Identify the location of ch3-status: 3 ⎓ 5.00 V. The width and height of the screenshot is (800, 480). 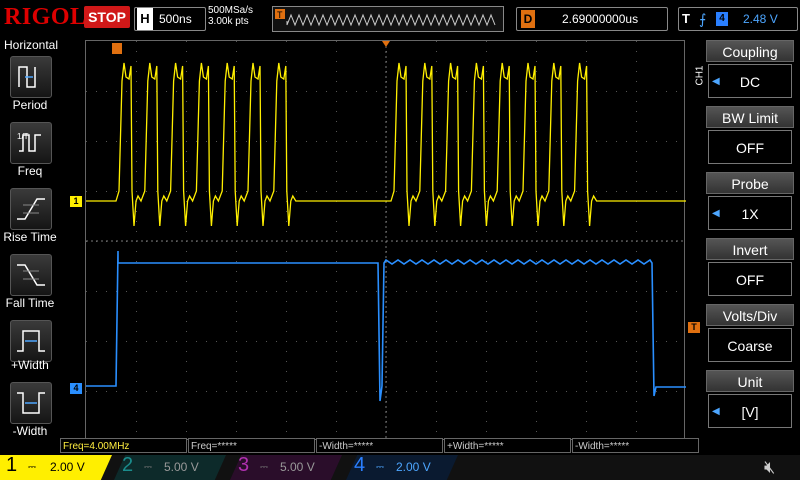
(286, 467).